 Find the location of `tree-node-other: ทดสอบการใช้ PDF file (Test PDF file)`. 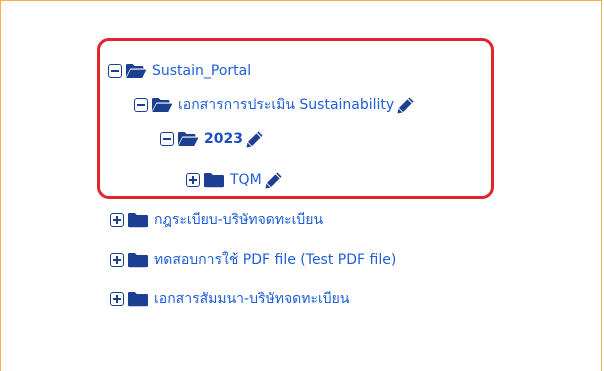

tree-node-other: ทดสอบการใช้ PDF file (Test PDF file) is located at coordinates (253, 260).